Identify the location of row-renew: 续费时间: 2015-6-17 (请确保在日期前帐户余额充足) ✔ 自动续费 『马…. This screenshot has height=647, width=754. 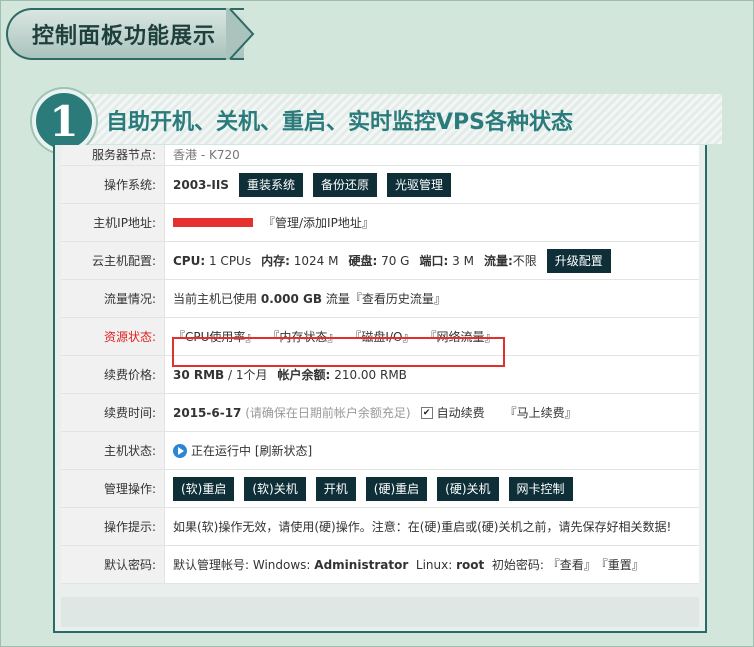
(380, 413).